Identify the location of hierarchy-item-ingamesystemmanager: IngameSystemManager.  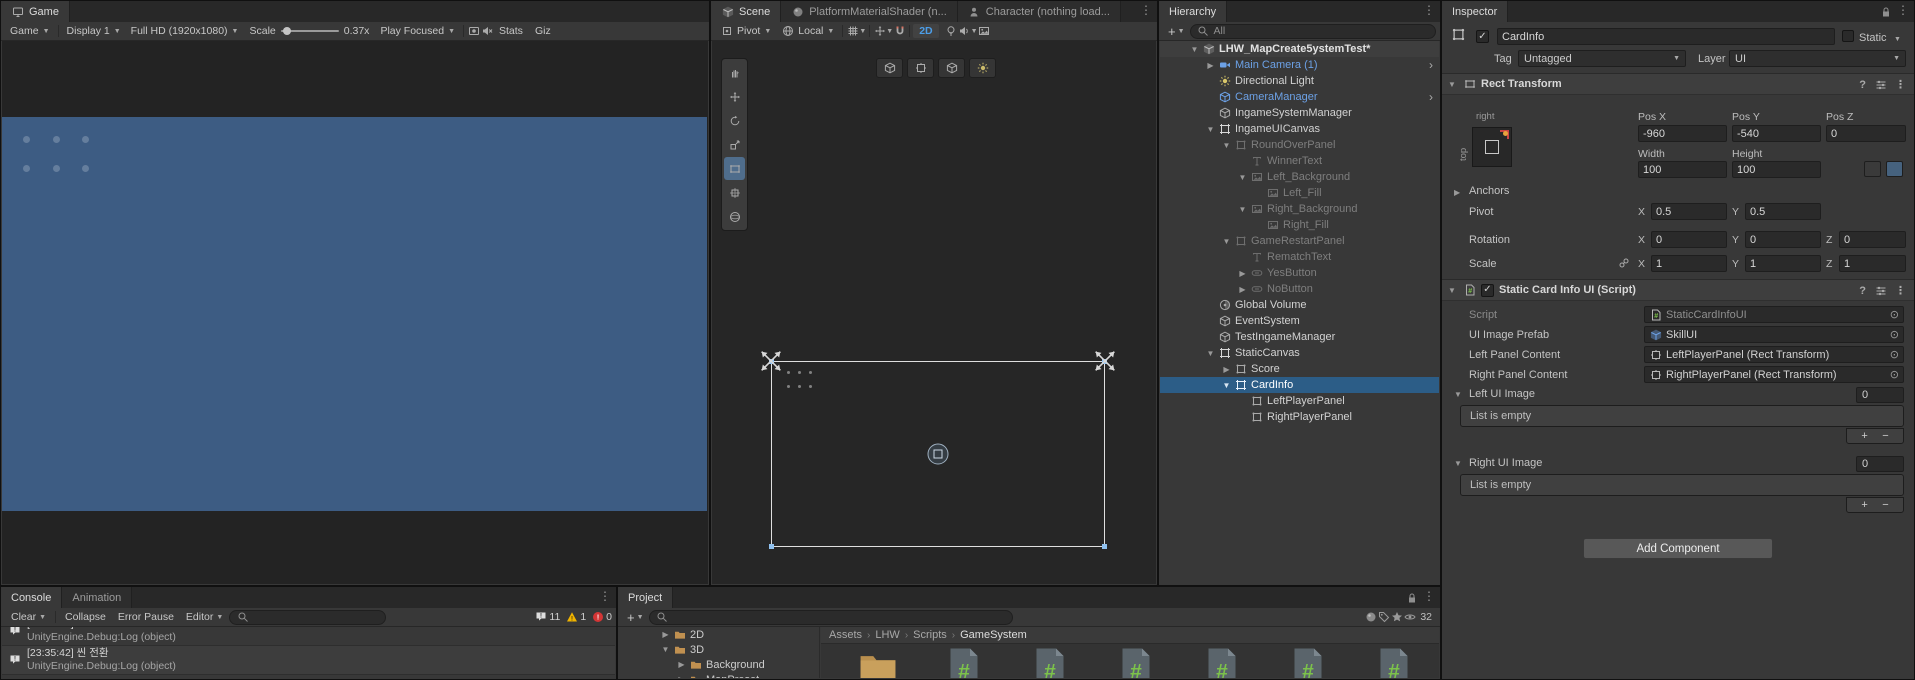
(1299, 113).